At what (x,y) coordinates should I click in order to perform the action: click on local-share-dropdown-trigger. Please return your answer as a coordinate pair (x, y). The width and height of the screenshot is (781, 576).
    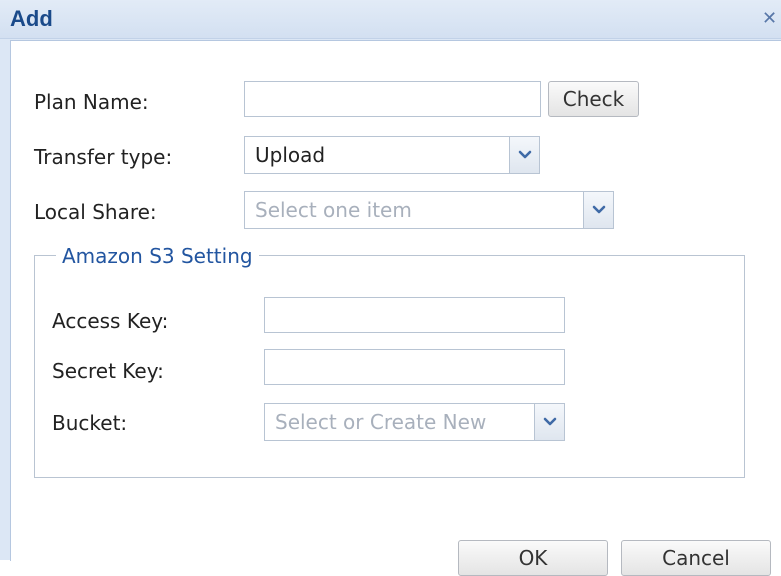
    Looking at the image, I should click on (598, 210).